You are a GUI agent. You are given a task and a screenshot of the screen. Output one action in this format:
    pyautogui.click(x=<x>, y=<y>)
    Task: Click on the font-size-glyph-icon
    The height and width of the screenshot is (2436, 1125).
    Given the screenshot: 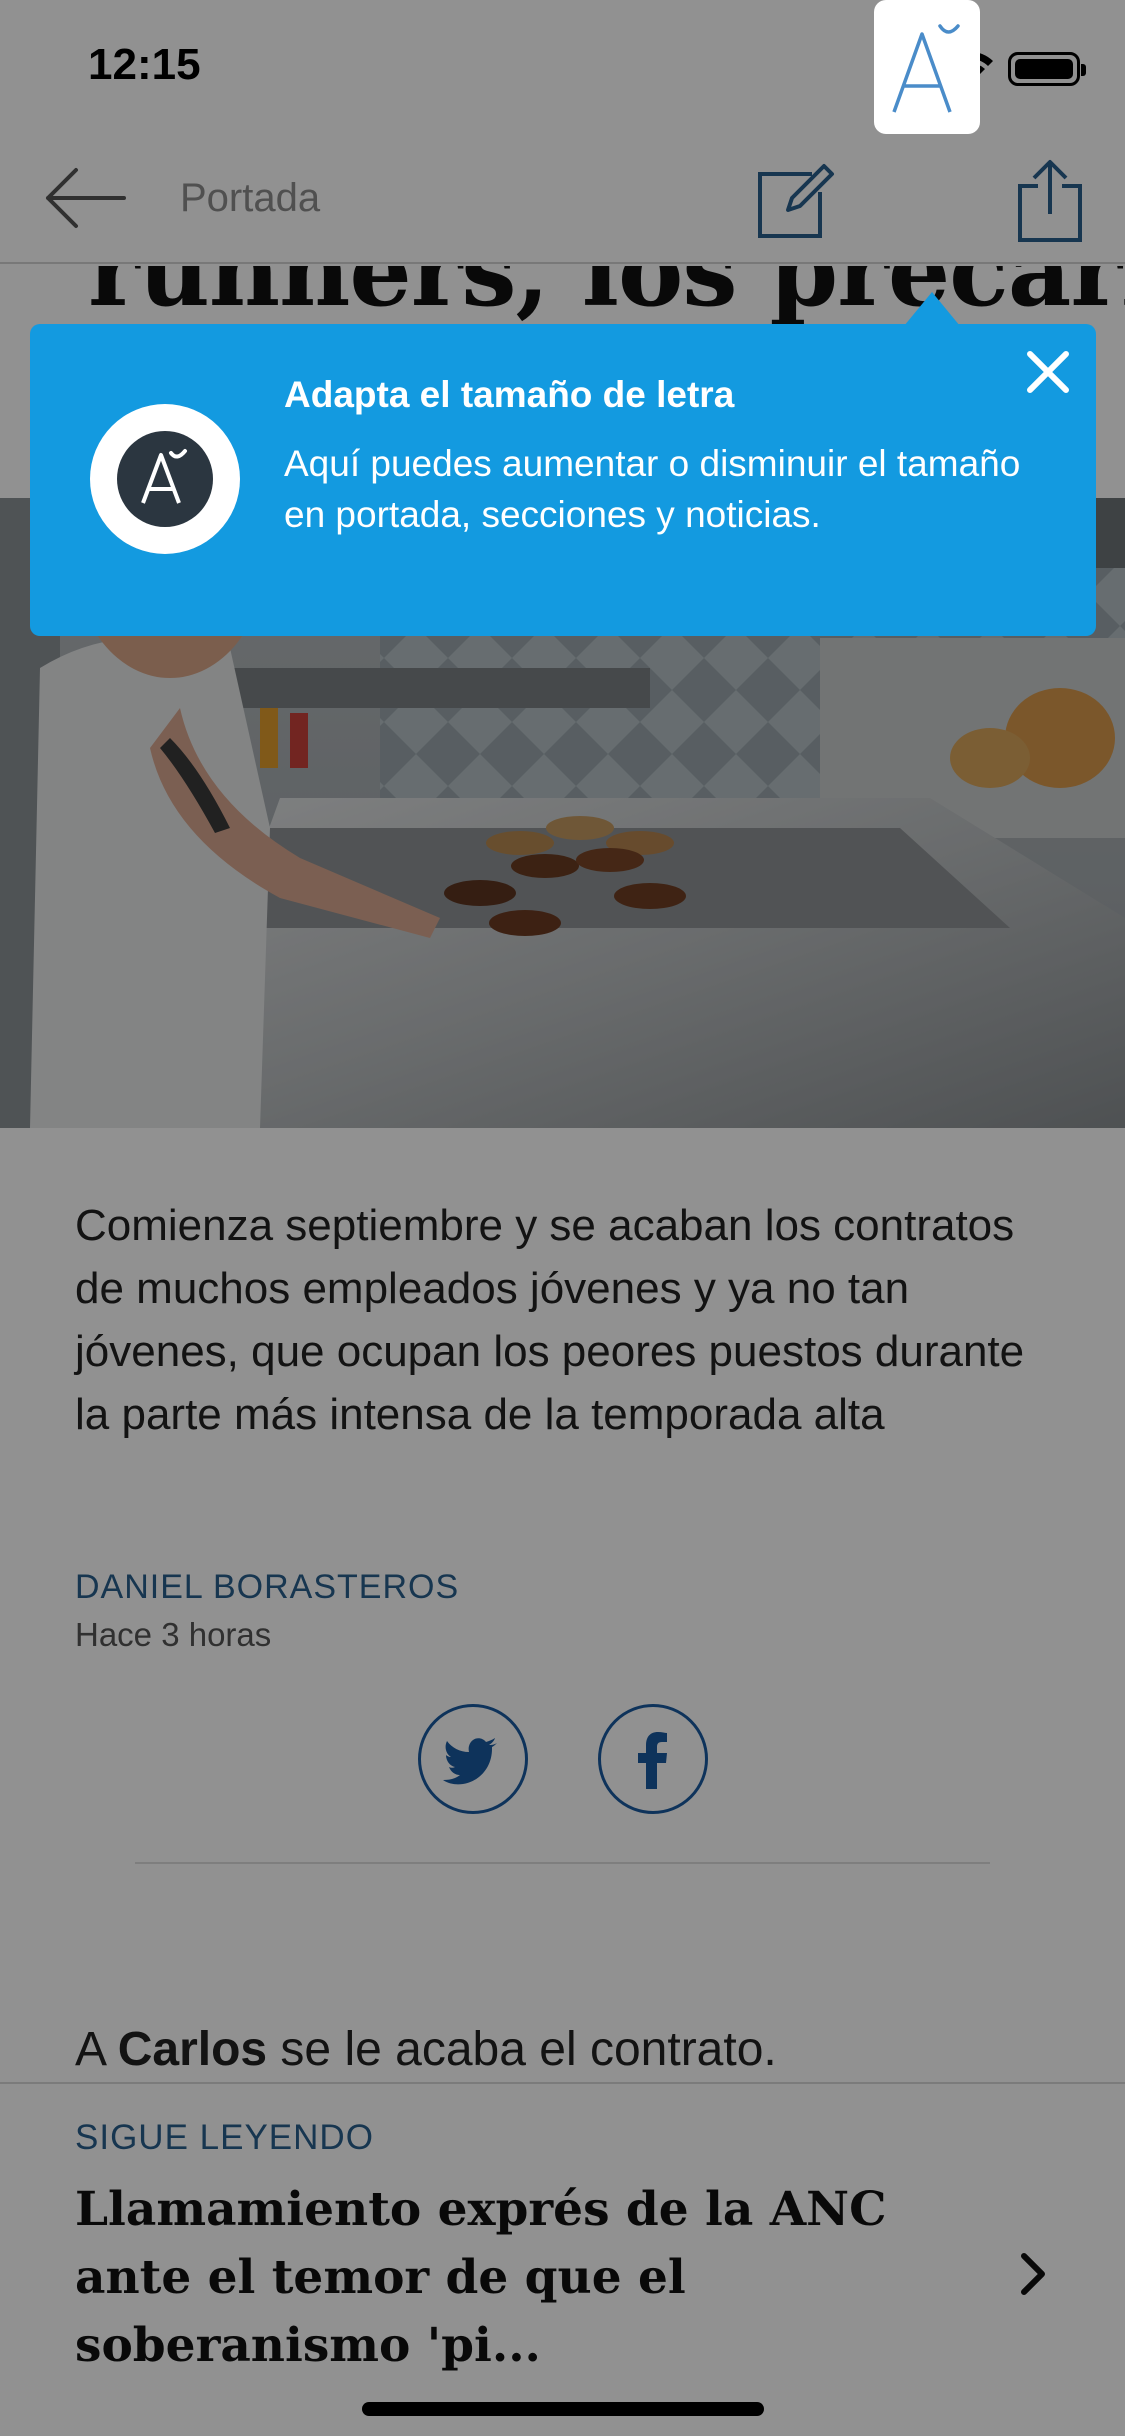 What is the action you would take?
    pyautogui.click(x=164, y=476)
    